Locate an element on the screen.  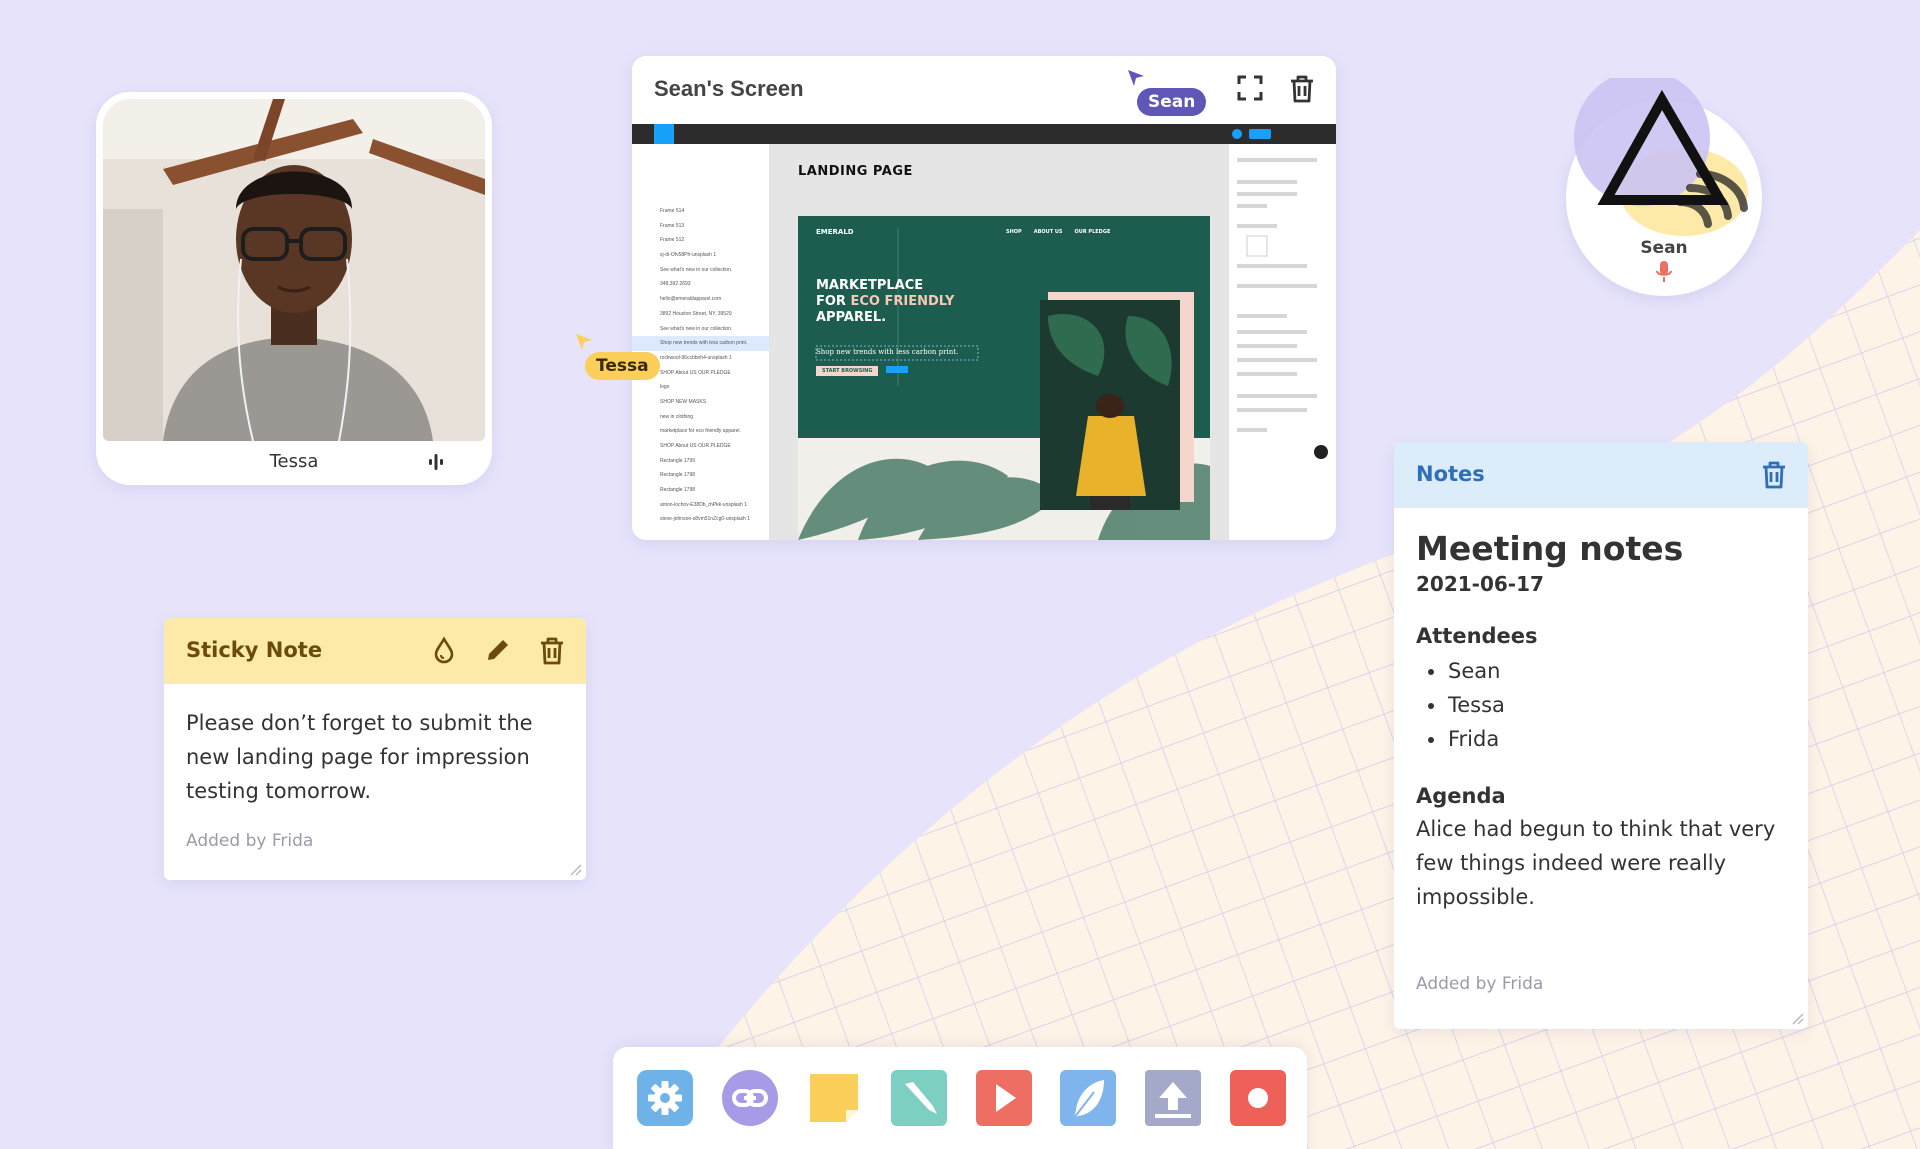
list-item: Sean is located at coordinates (1601, 671).